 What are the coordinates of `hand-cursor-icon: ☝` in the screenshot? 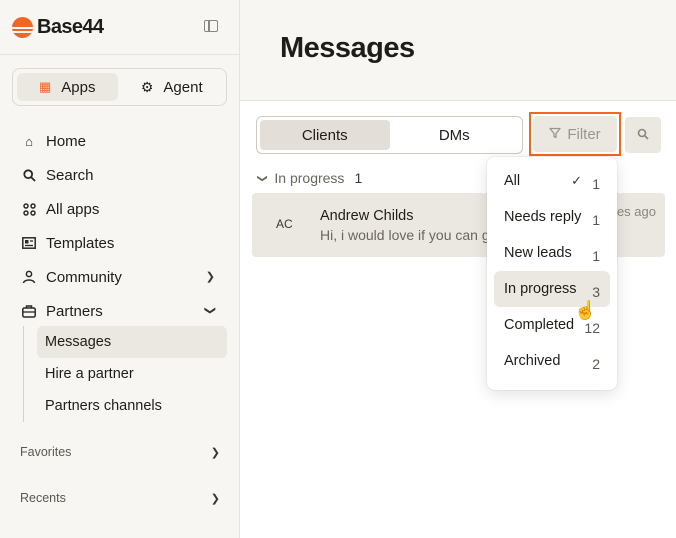 It's located at (585, 310).